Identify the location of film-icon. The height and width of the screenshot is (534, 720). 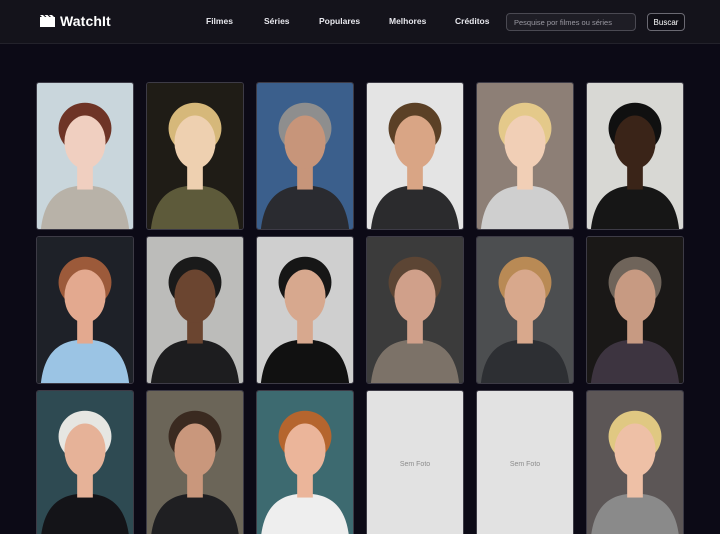
(47, 21).